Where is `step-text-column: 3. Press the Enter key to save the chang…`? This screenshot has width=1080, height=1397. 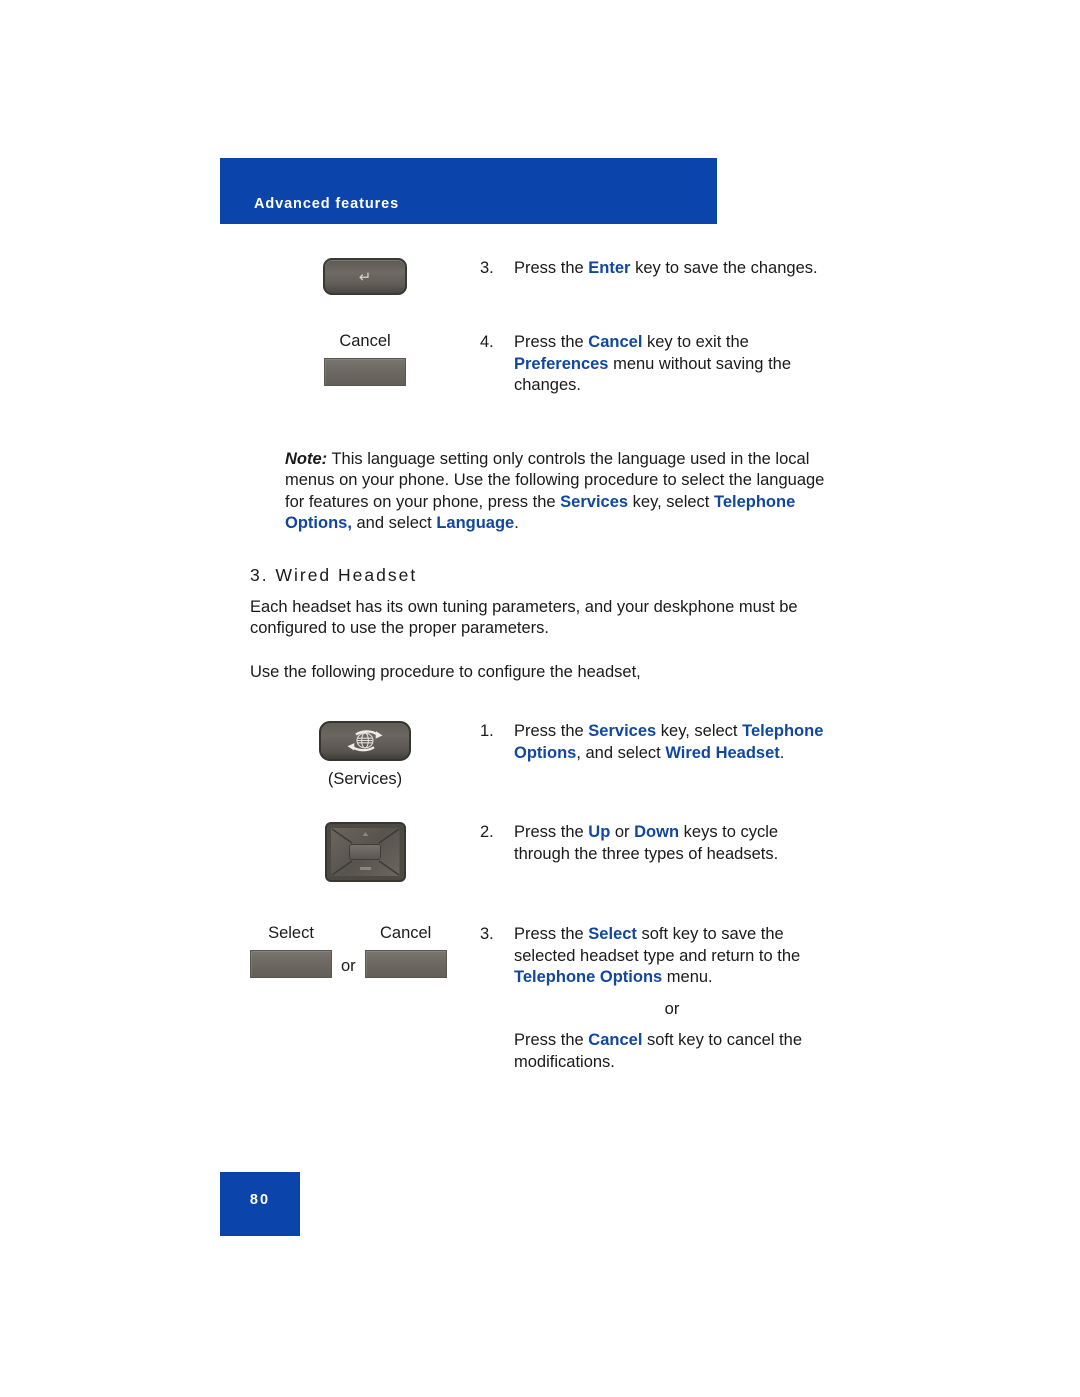 step-text-column: 3. Press the Enter key to save the chang… is located at coordinates (655, 269).